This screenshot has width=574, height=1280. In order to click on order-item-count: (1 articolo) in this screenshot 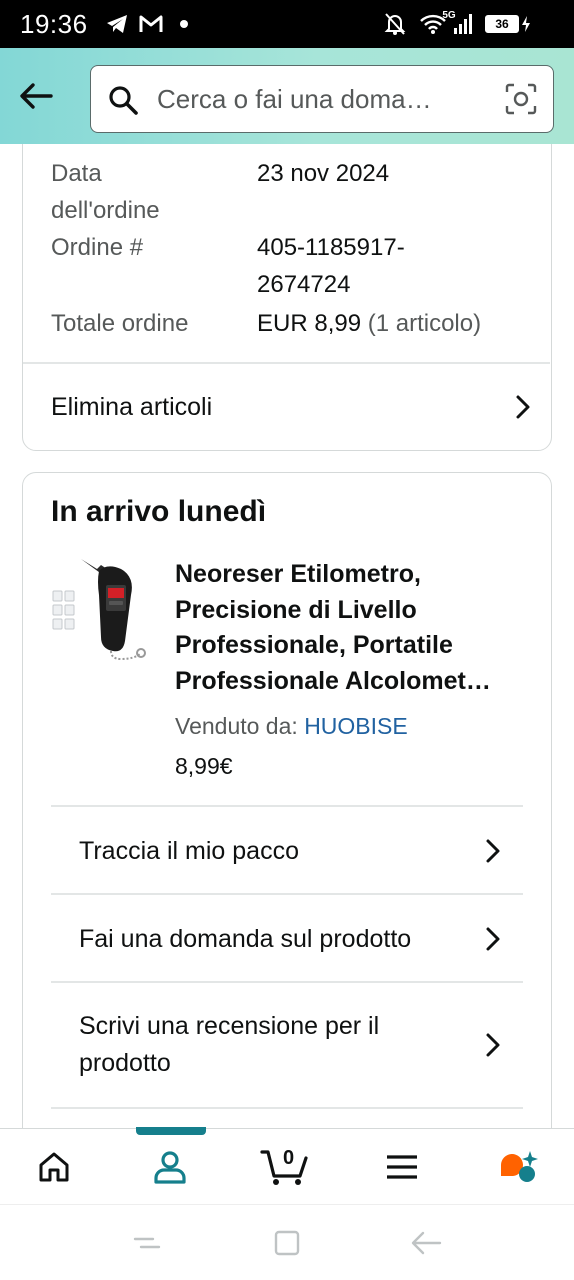, I will do `click(424, 323)`.